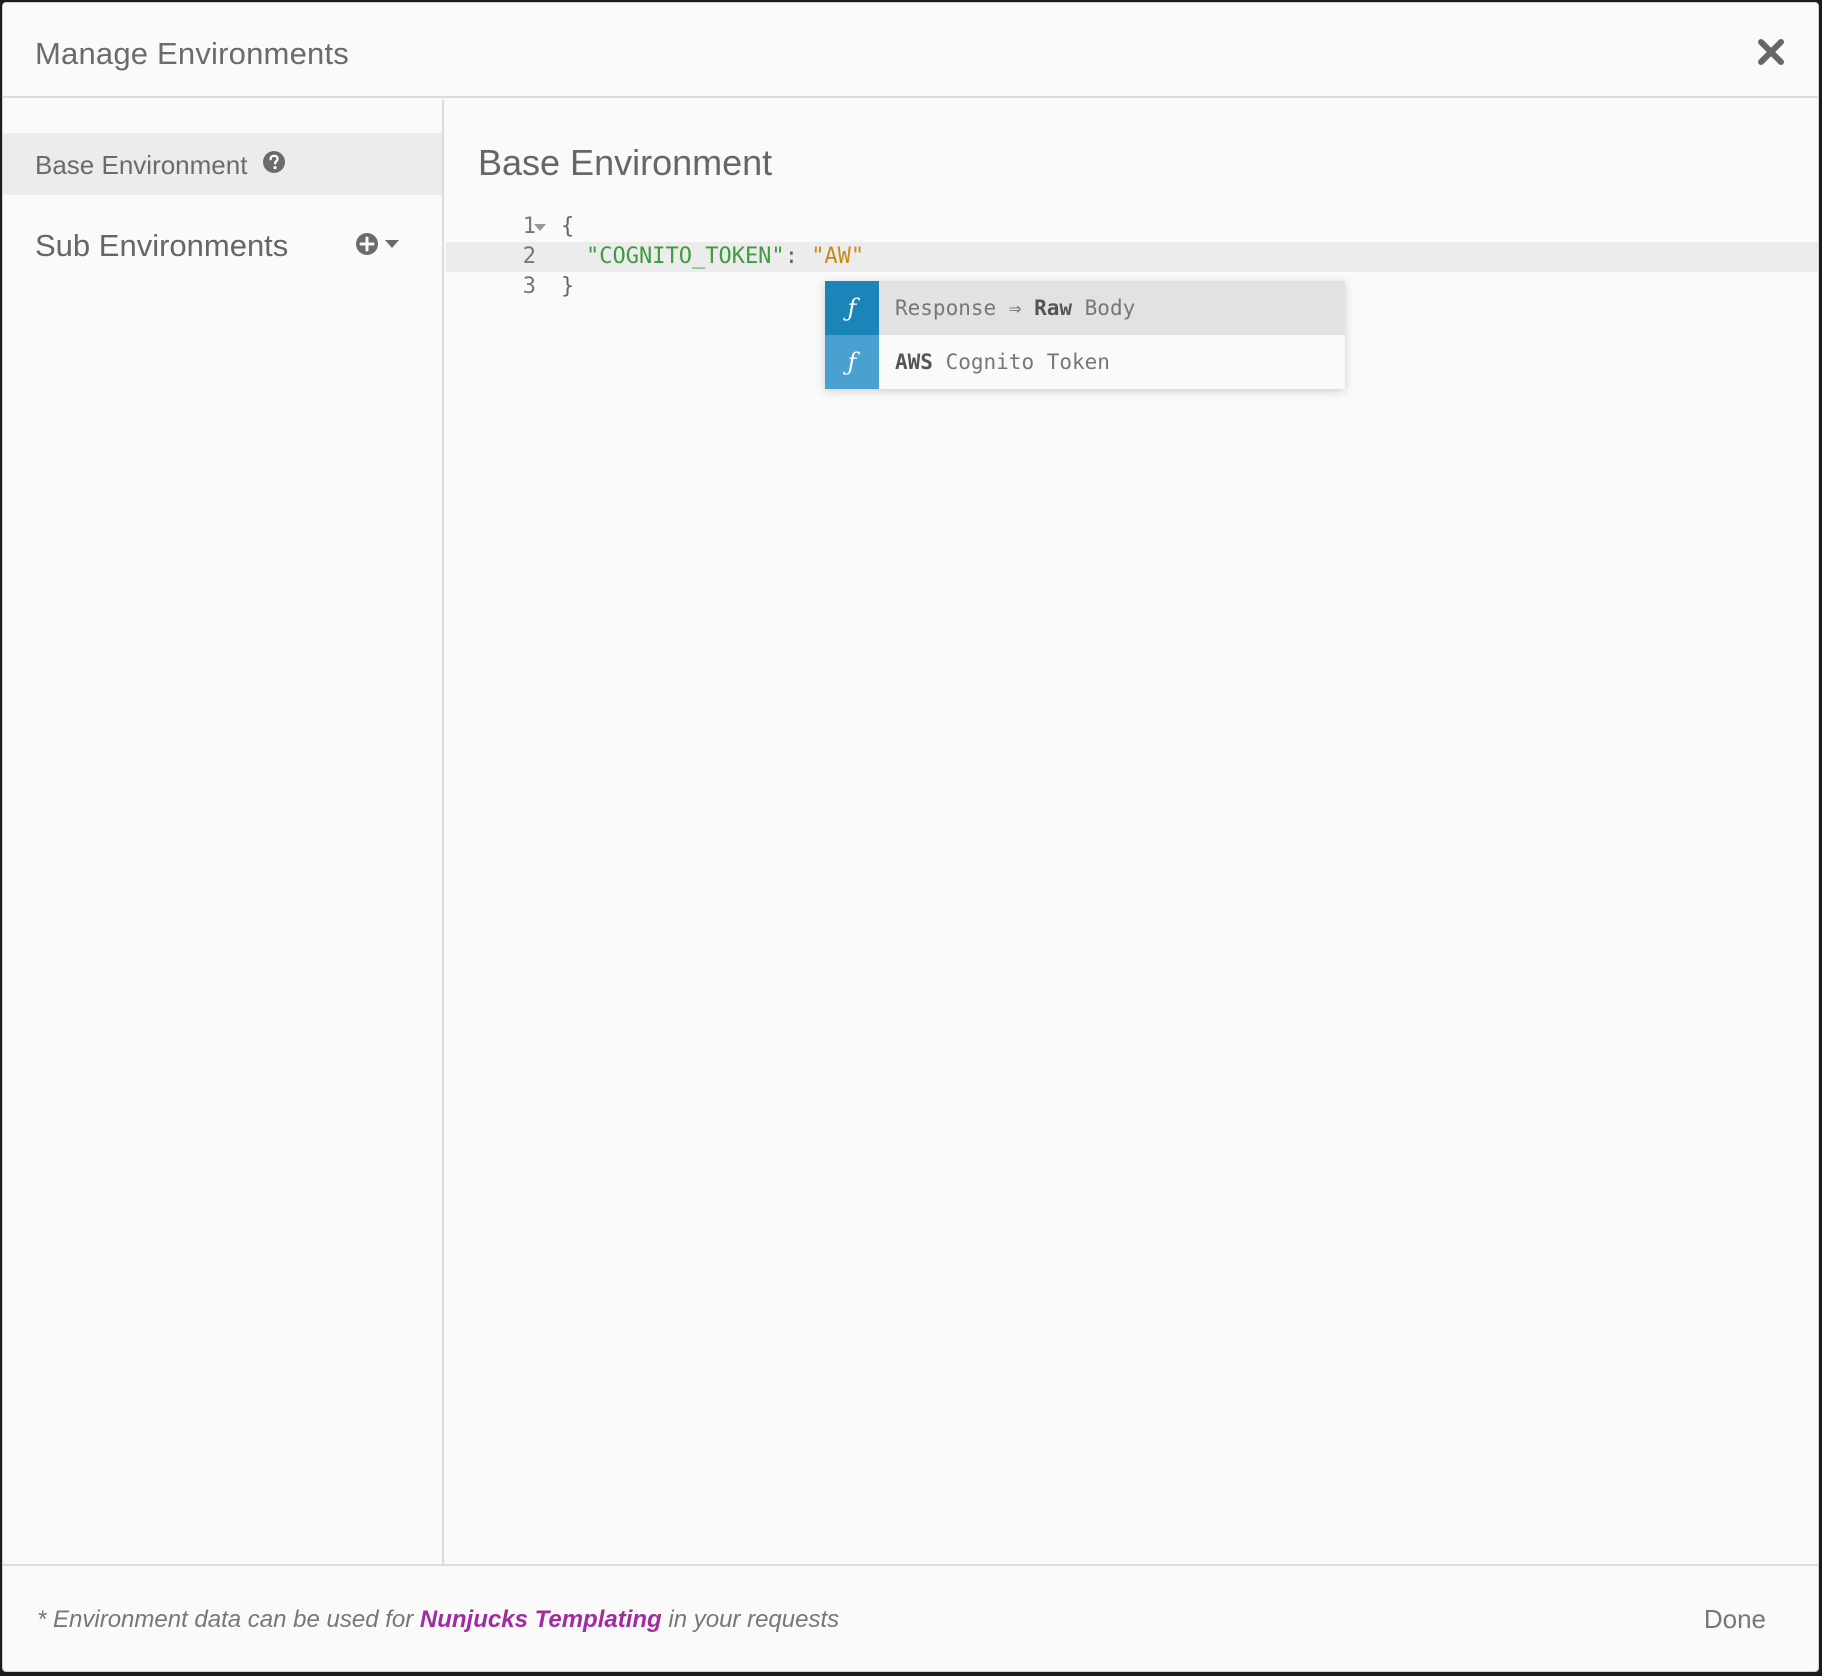 This screenshot has height=1676, width=1822. I want to click on json-key: "COGNITO_TOKEN", so click(685, 256).